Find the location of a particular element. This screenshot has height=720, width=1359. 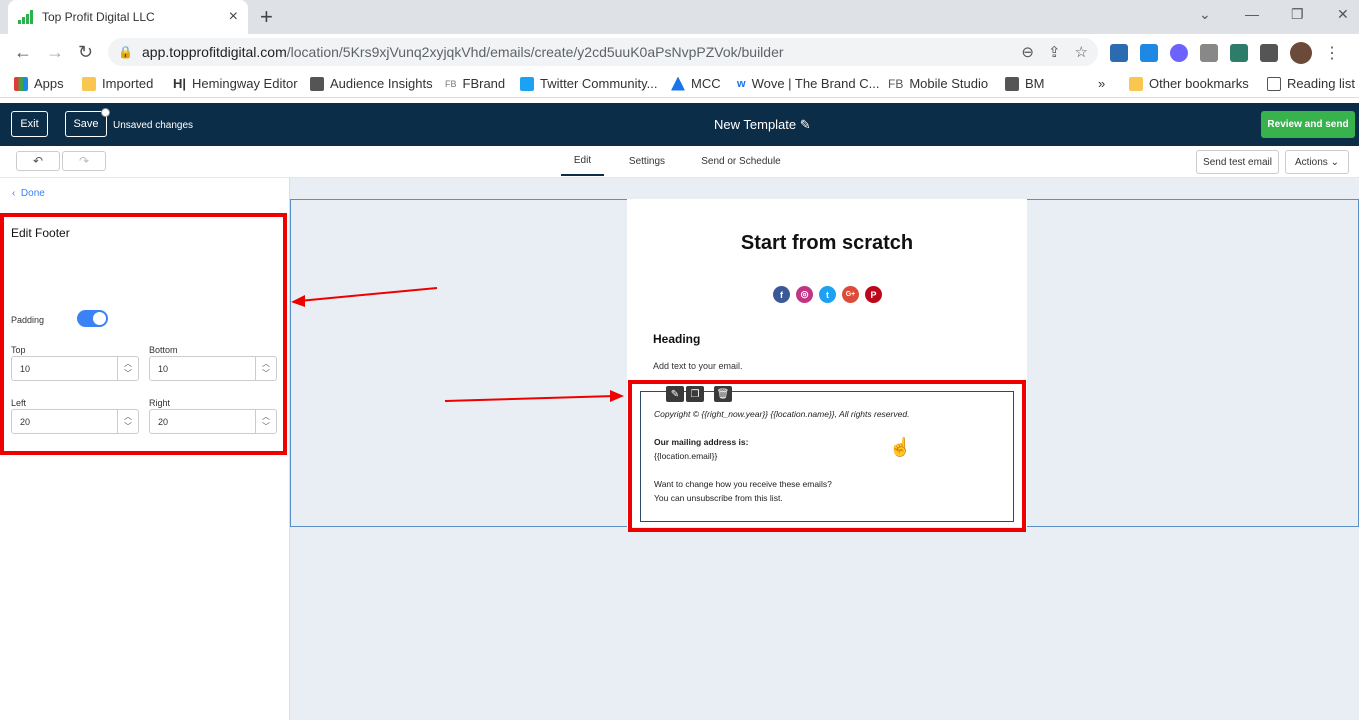

send-test-email-button: Send test email is located at coordinates (1237, 162).